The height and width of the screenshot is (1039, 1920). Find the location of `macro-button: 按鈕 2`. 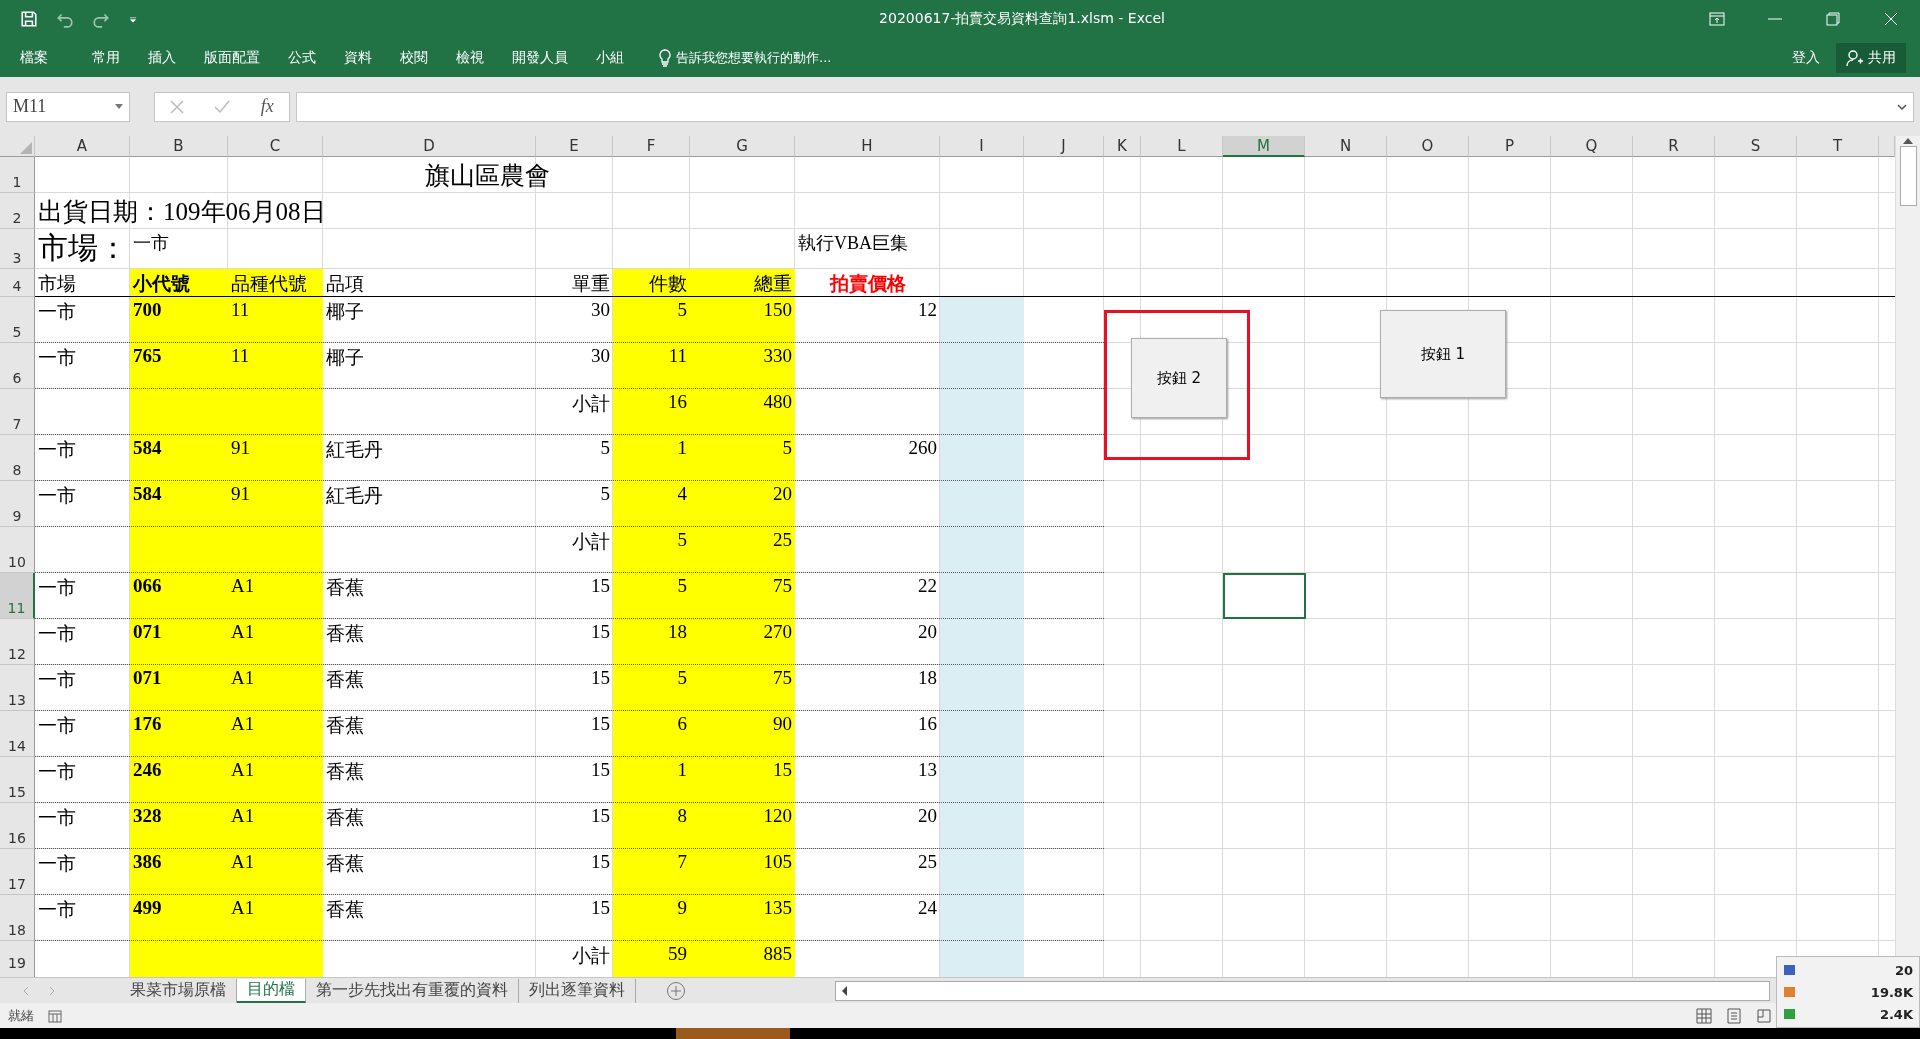

macro-button: 按鈕 2 is located at coordinates (1179, 378).